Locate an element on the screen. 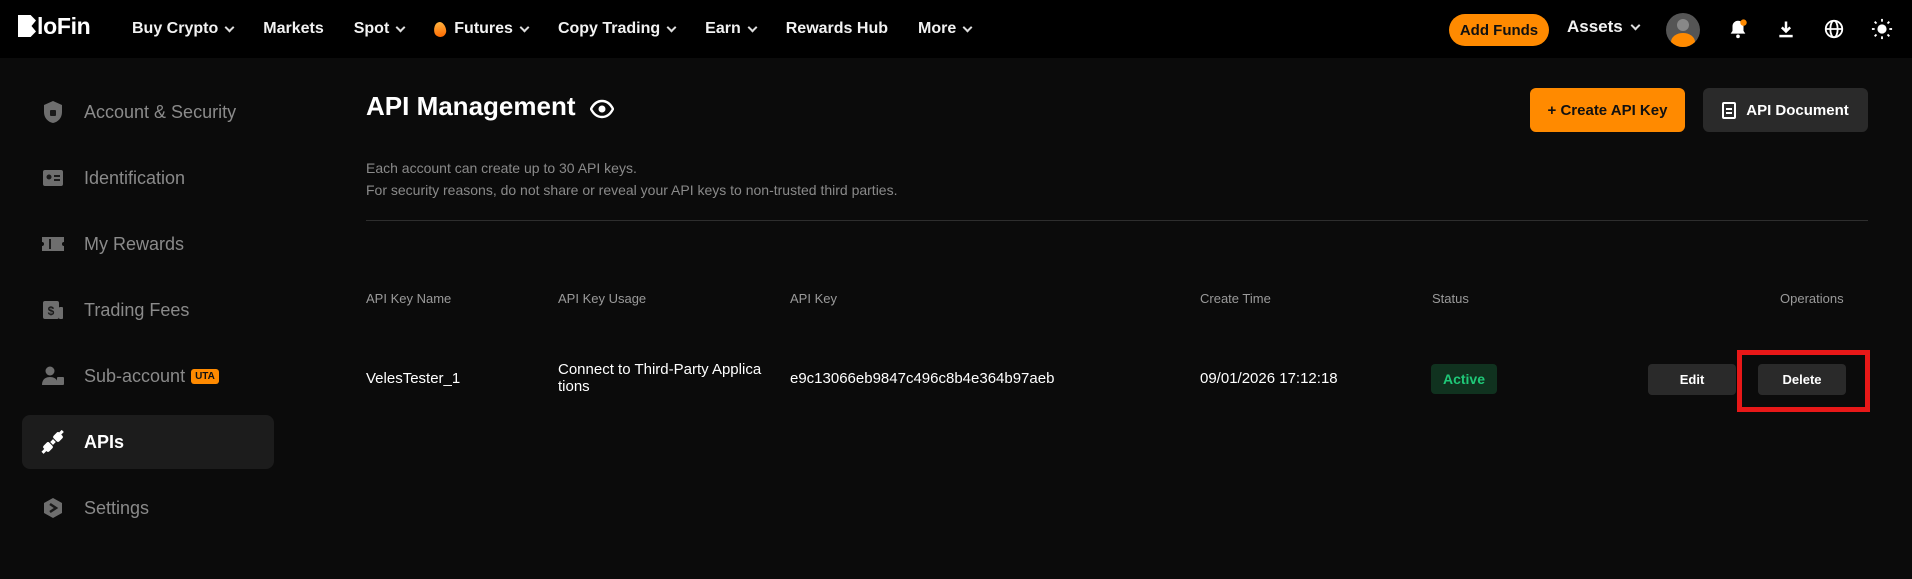 The width and height of the screenshot is (1912, 579). download-icon is located at coordinates (1786, 29).